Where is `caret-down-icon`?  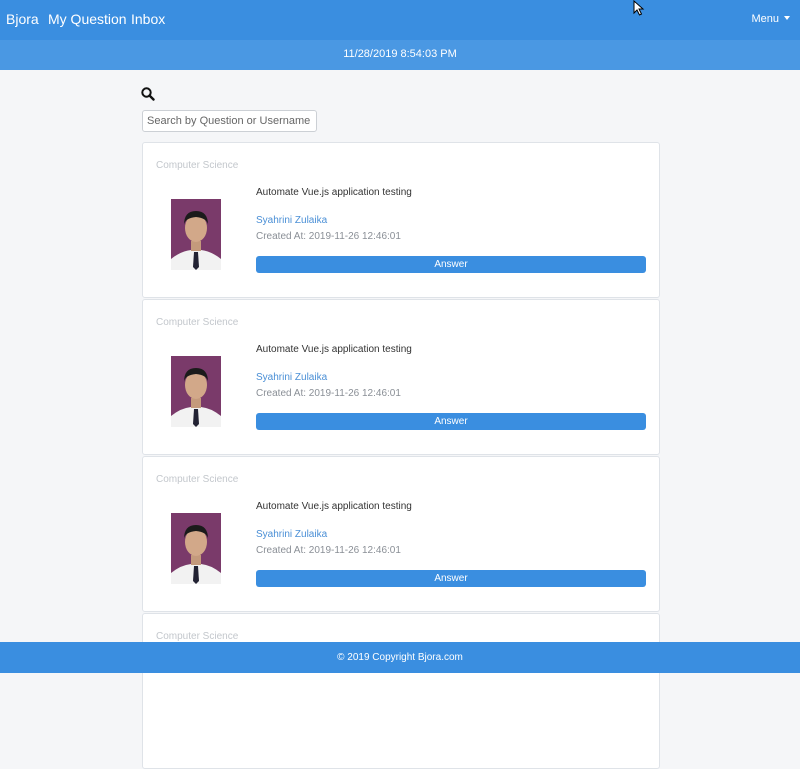
caret-down-icon is located at coordinates (787, 18).